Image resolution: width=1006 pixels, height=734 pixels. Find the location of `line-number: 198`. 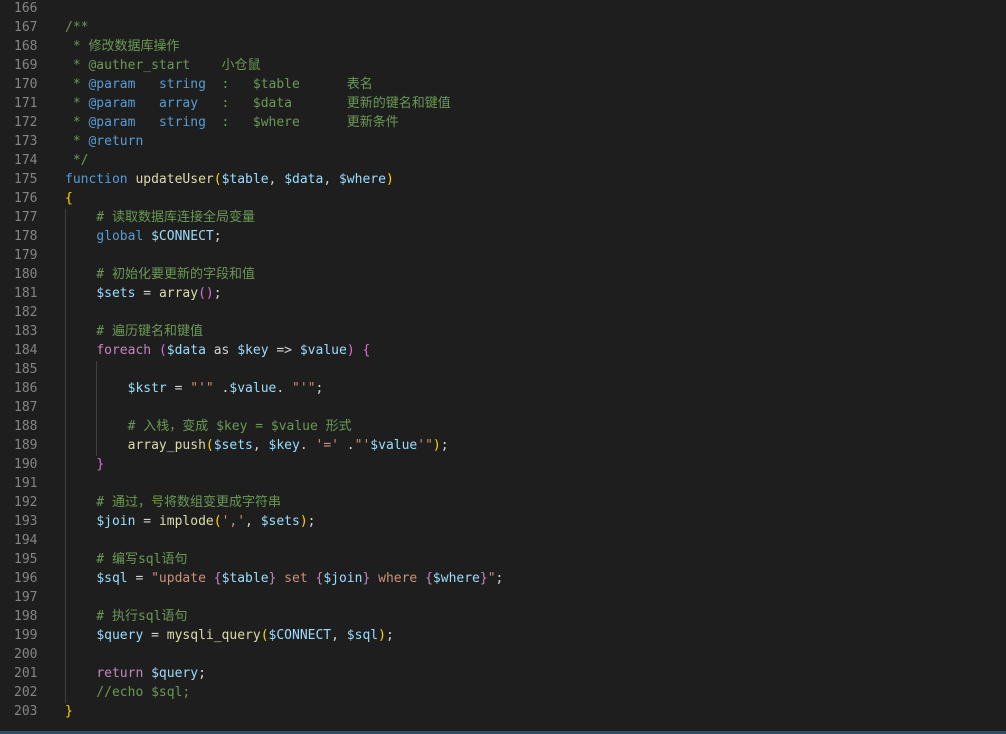

line-number: 198 is located at coordinates (26, 616).